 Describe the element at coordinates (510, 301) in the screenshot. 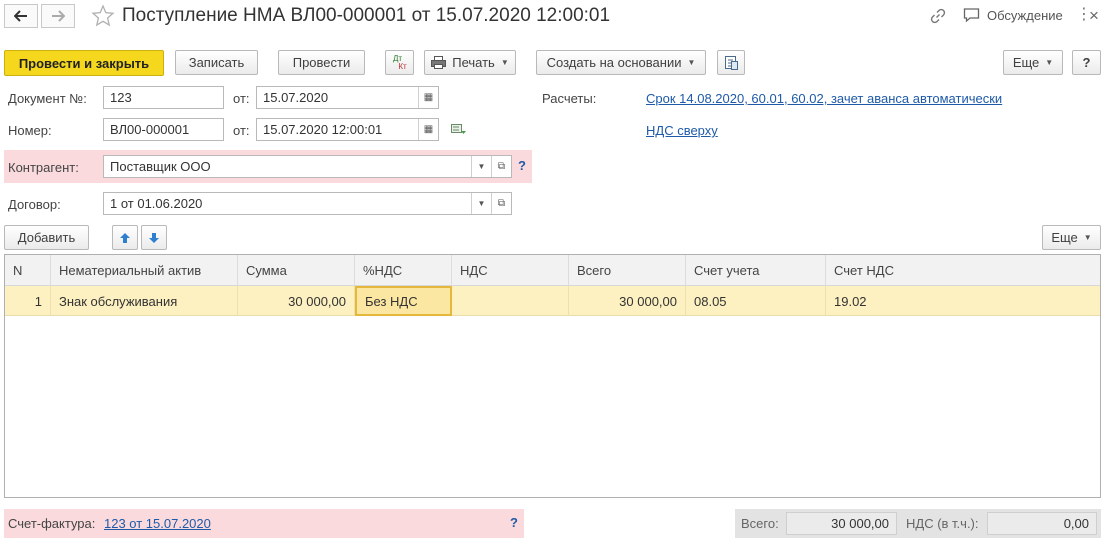

I see `cell-vat` at that location.